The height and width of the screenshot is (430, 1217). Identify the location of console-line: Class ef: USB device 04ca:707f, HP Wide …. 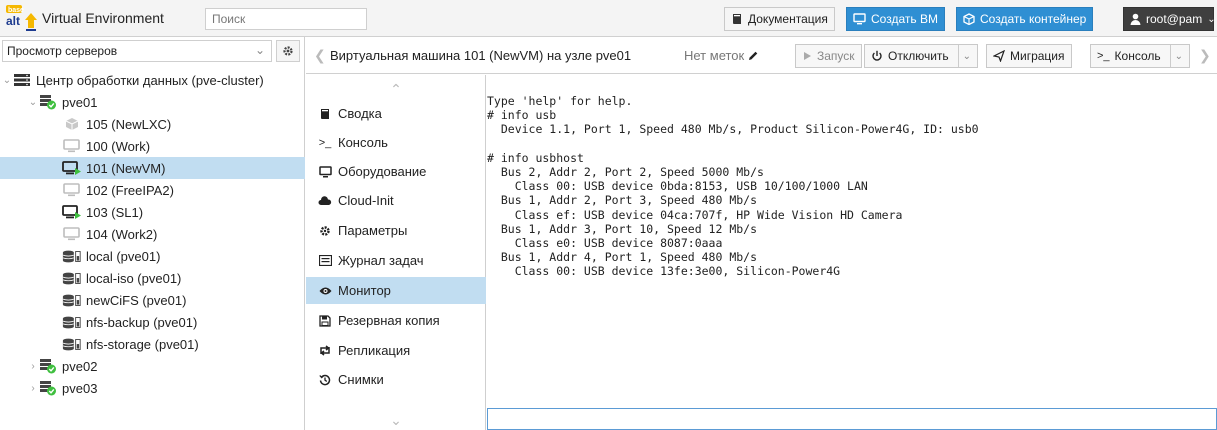
(695, 214).